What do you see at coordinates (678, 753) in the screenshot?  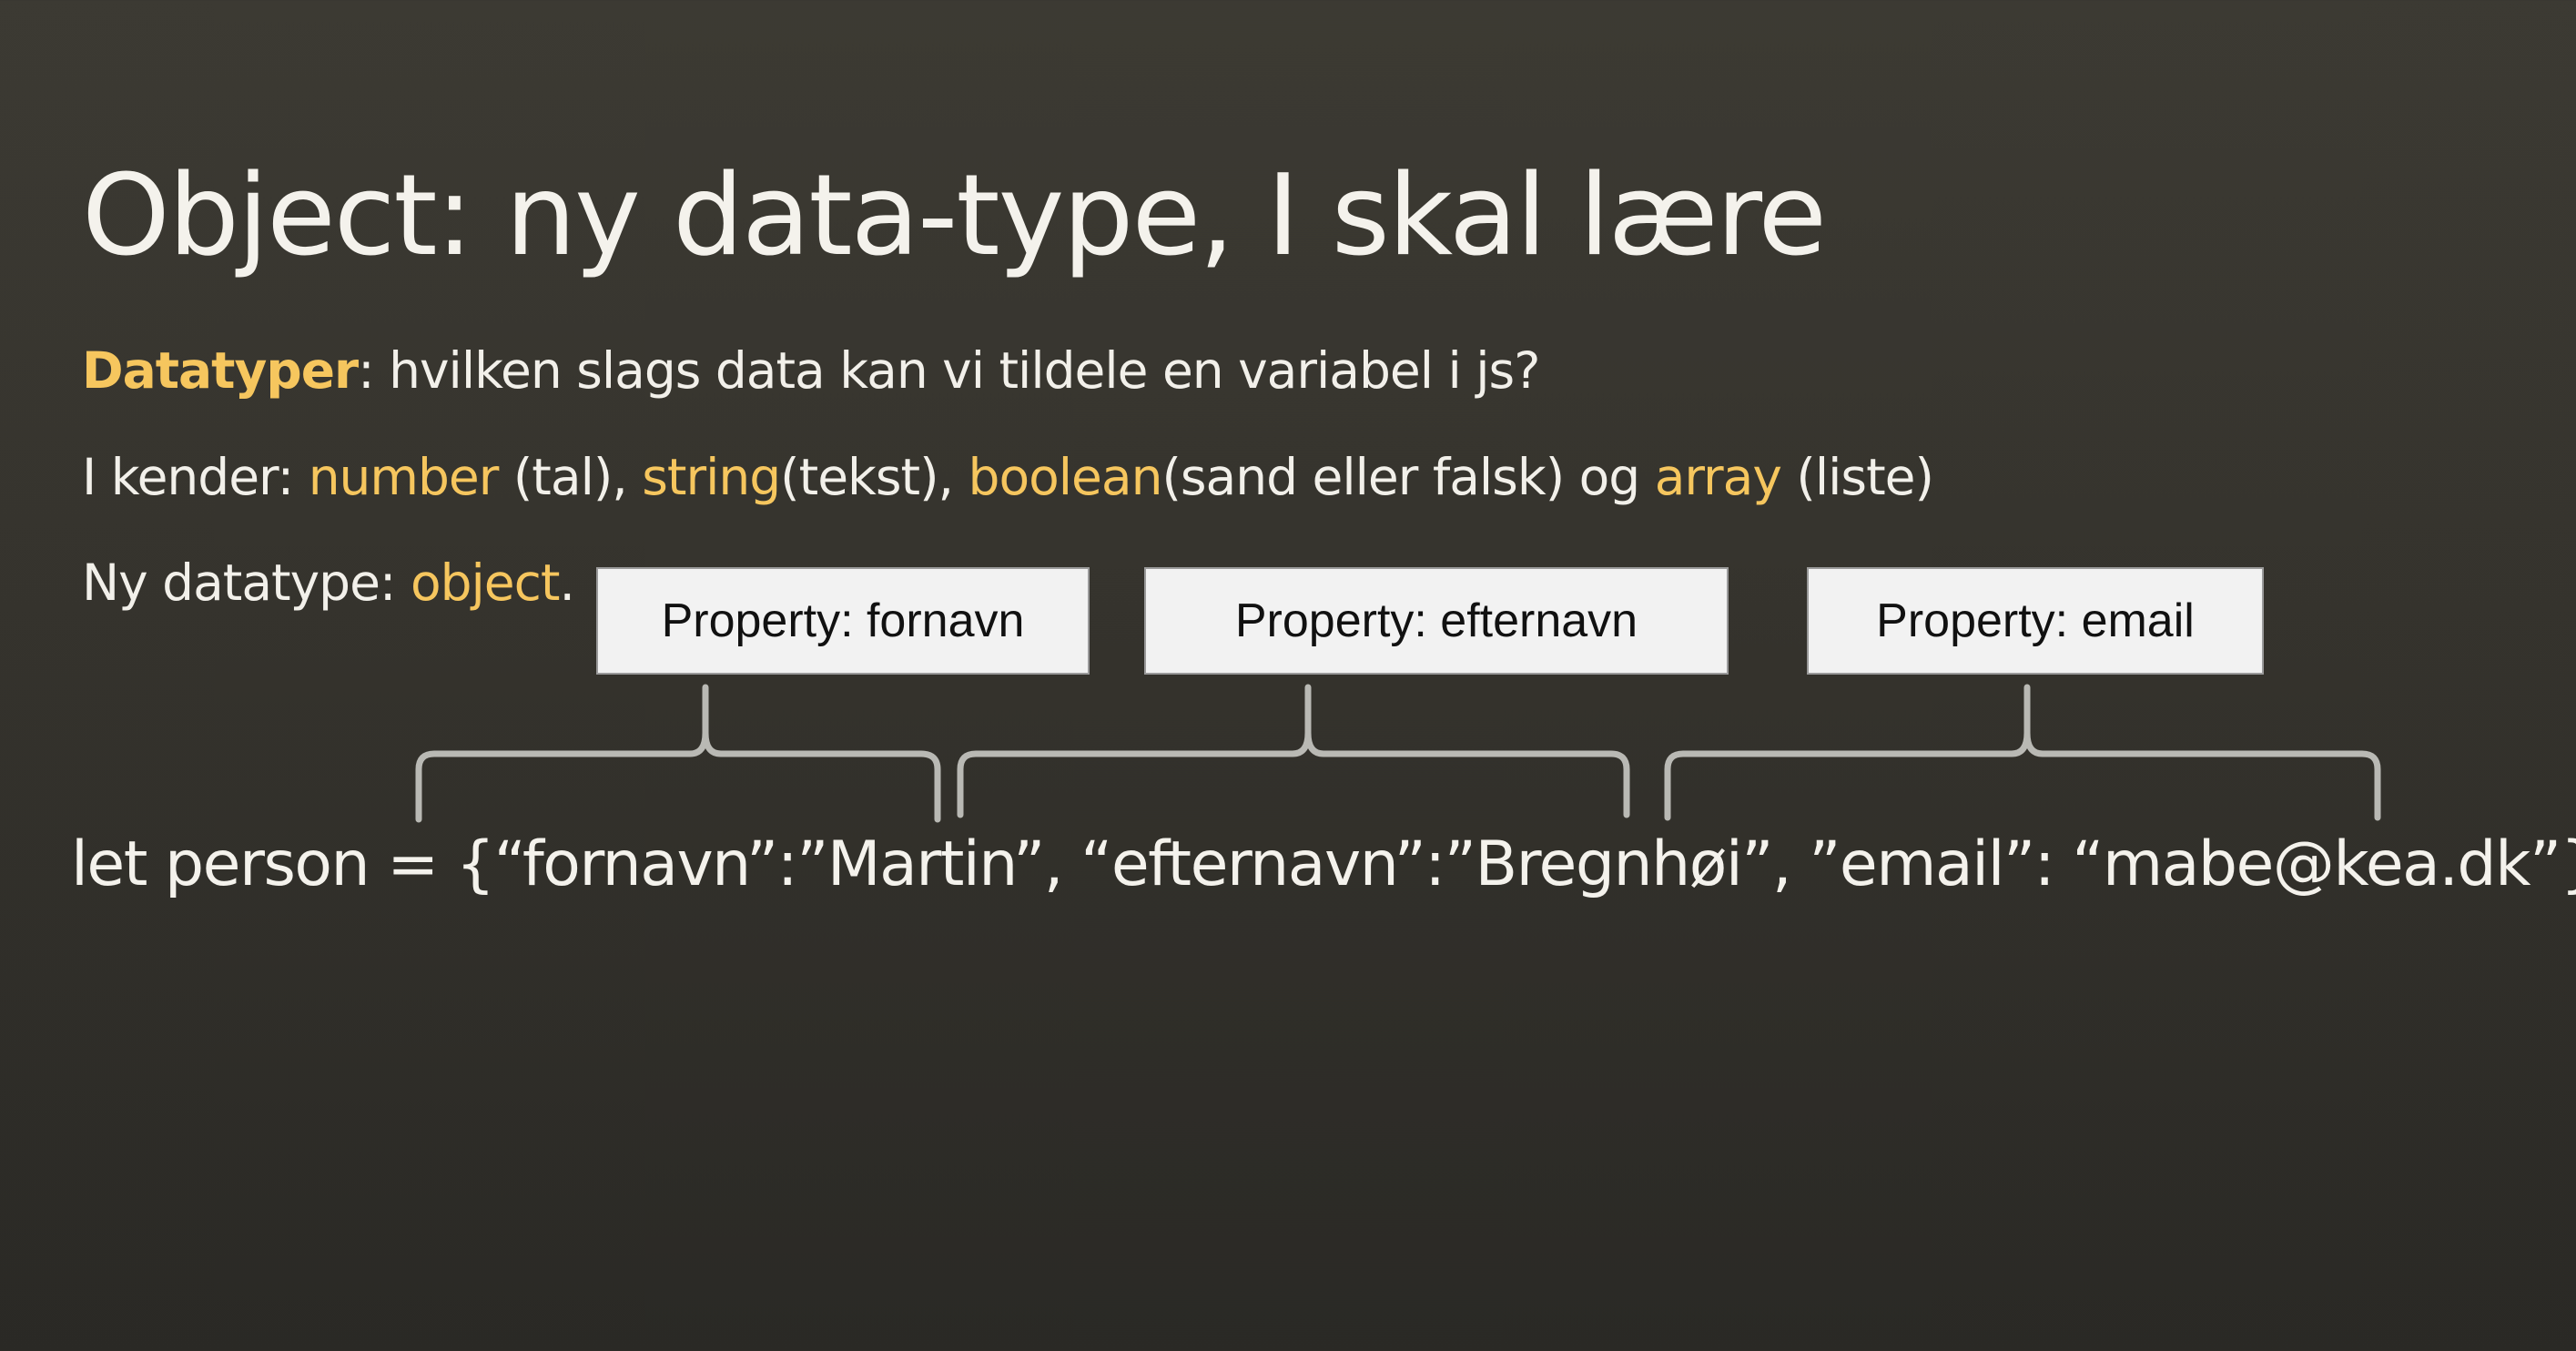 I see `brace-fornavn` at bounding box center [678, 753].